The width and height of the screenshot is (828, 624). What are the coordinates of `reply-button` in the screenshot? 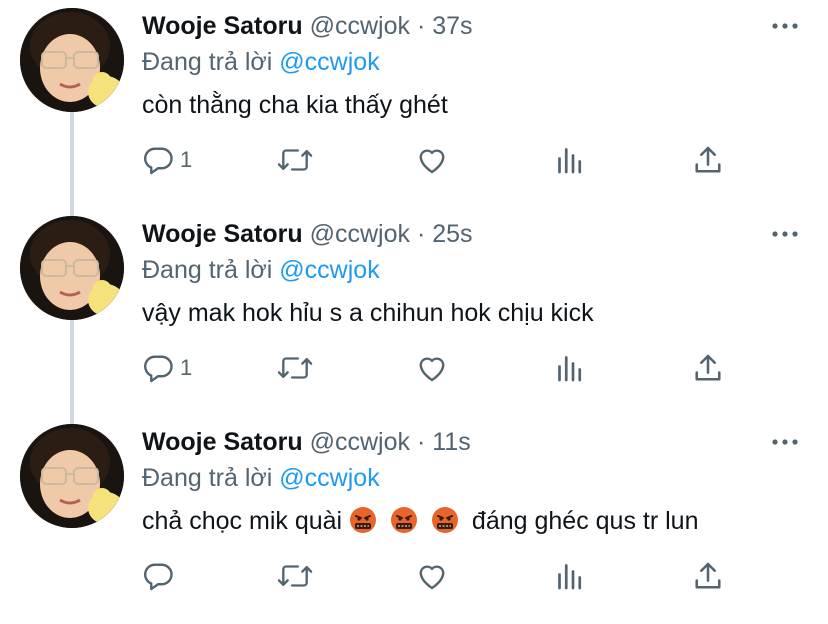 It's located at (160, 576).